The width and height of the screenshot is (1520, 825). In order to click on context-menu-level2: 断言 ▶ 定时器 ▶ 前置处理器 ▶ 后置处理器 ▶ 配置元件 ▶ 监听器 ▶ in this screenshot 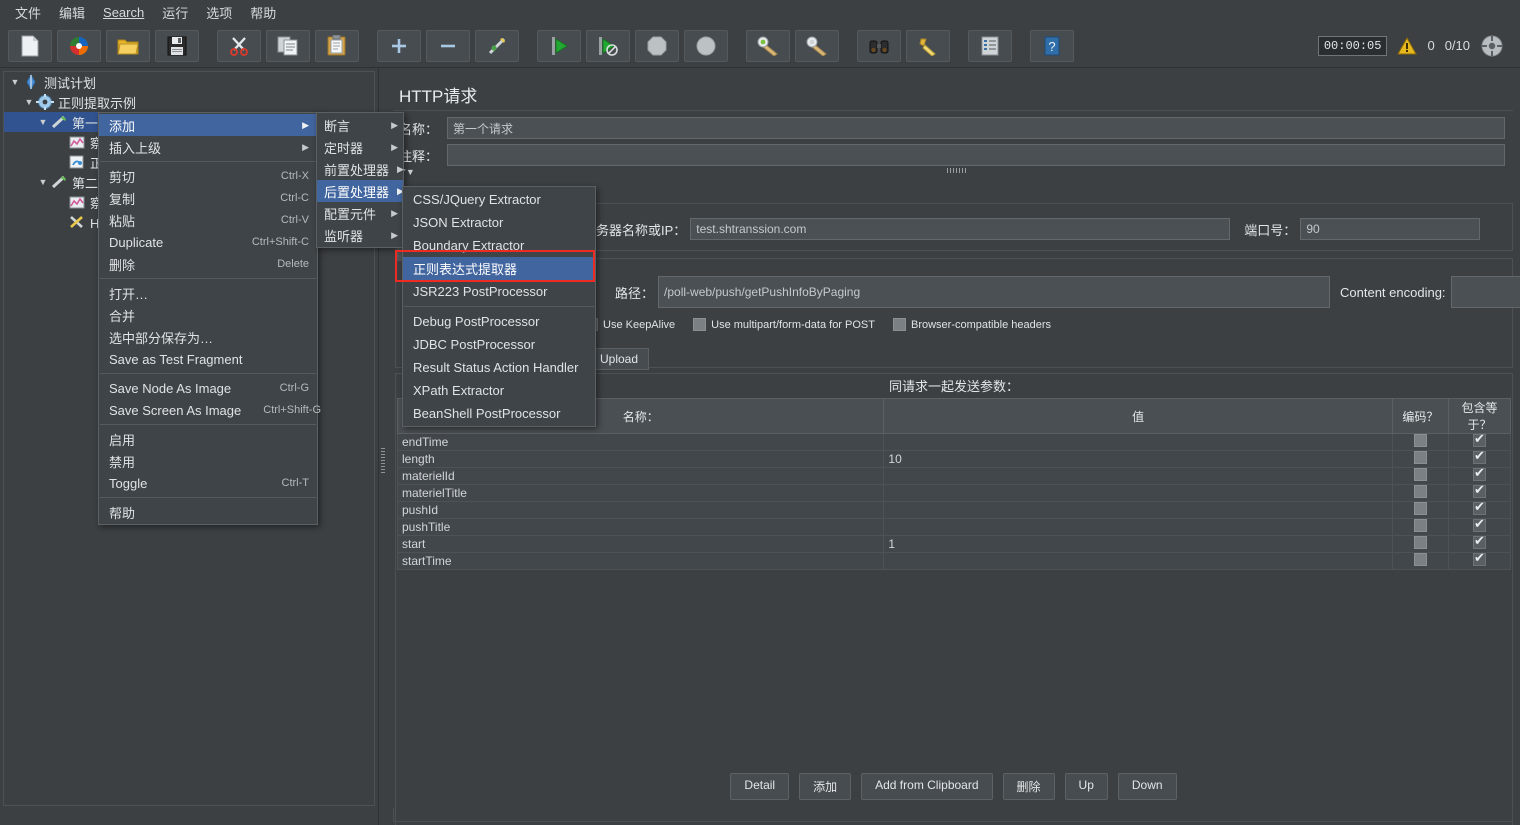, I will do `click(360, 180)`.